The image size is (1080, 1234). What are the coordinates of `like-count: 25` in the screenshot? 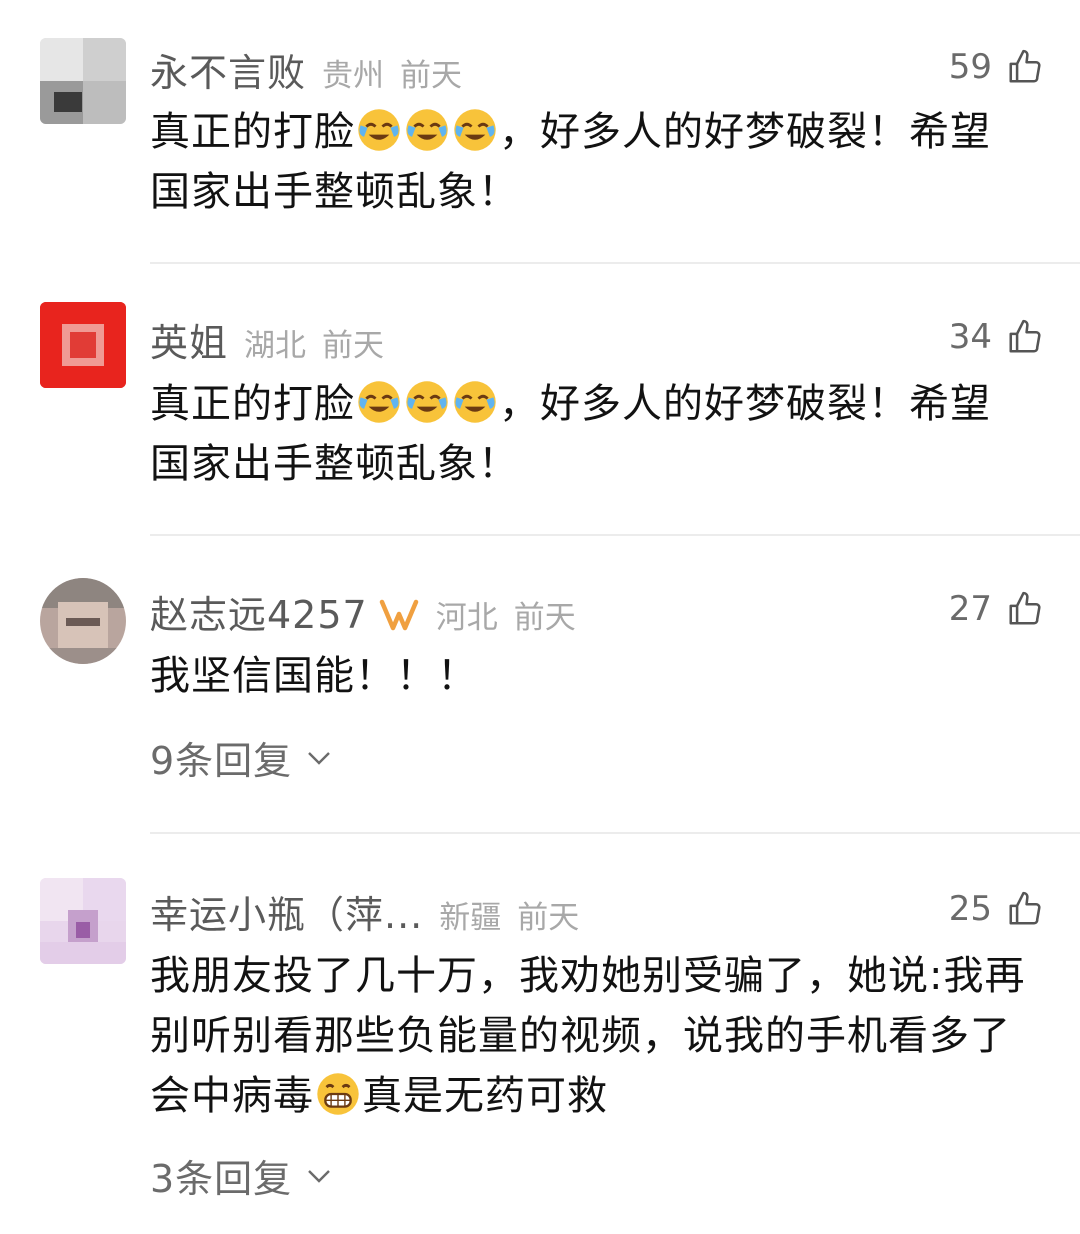 It's located at (970, 909).